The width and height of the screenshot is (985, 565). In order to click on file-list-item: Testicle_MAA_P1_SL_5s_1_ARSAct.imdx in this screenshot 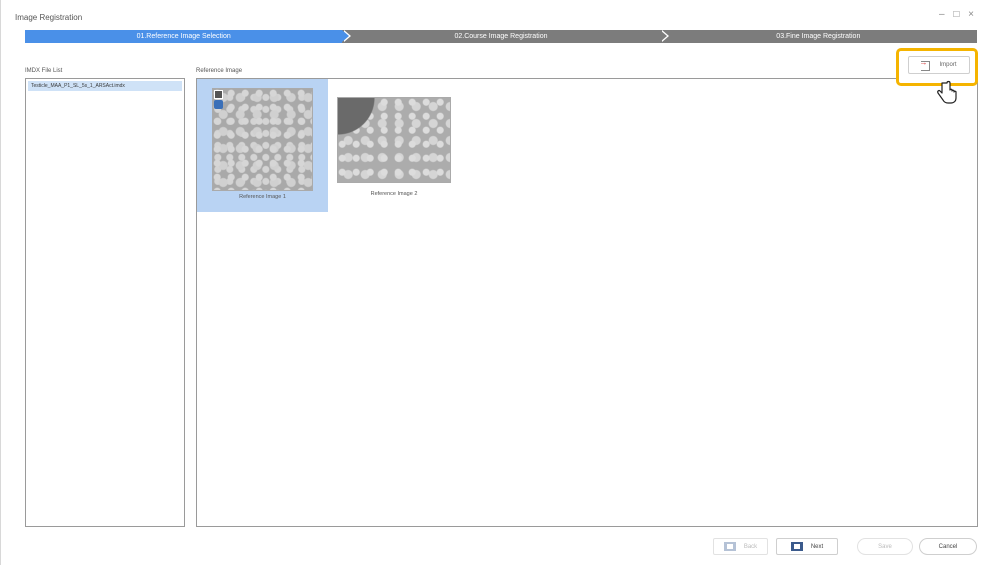, I will do `click(105, 86)`.